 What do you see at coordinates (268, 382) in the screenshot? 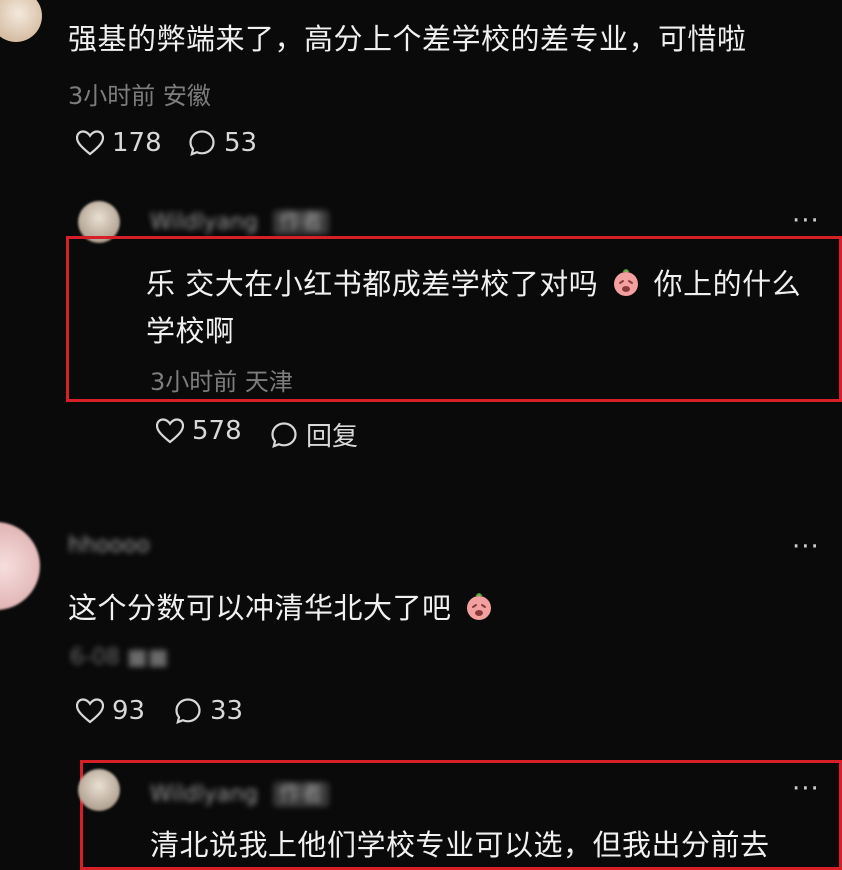
I see `reply-location: 天津` at bounding box center [268, 382].